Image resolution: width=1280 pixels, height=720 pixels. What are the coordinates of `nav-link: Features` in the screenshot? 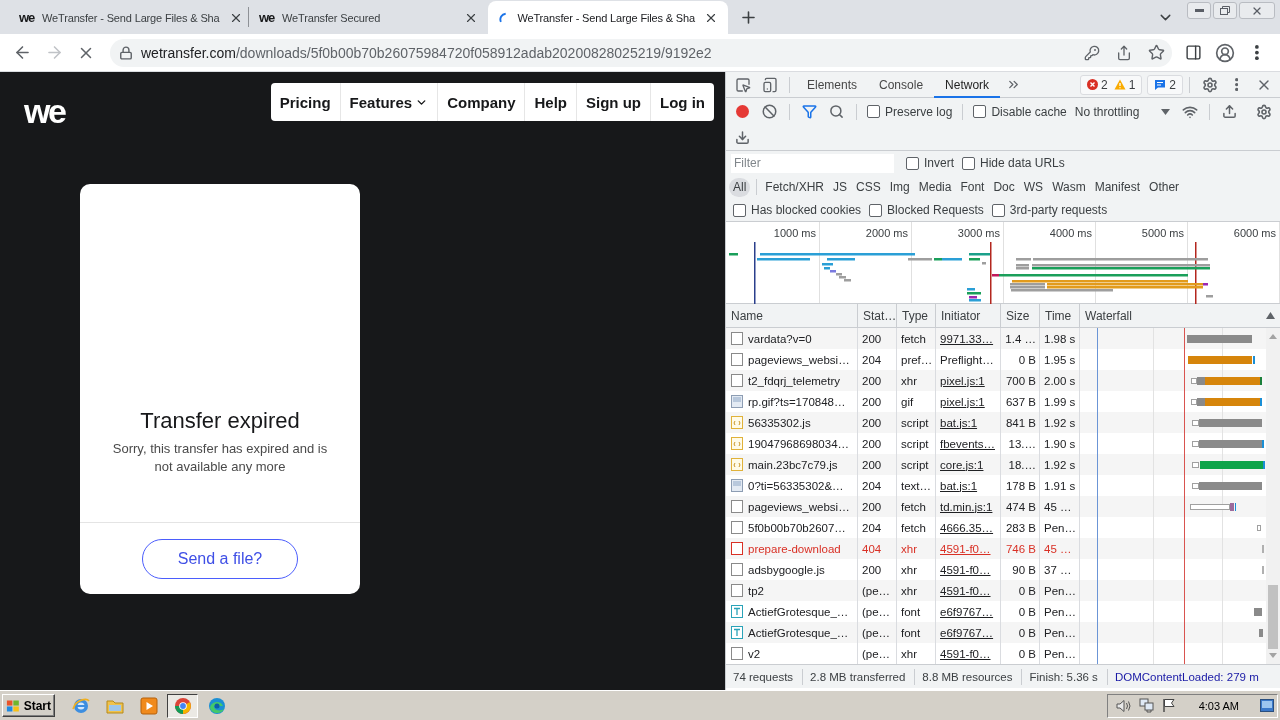 It's located at (388, 102).